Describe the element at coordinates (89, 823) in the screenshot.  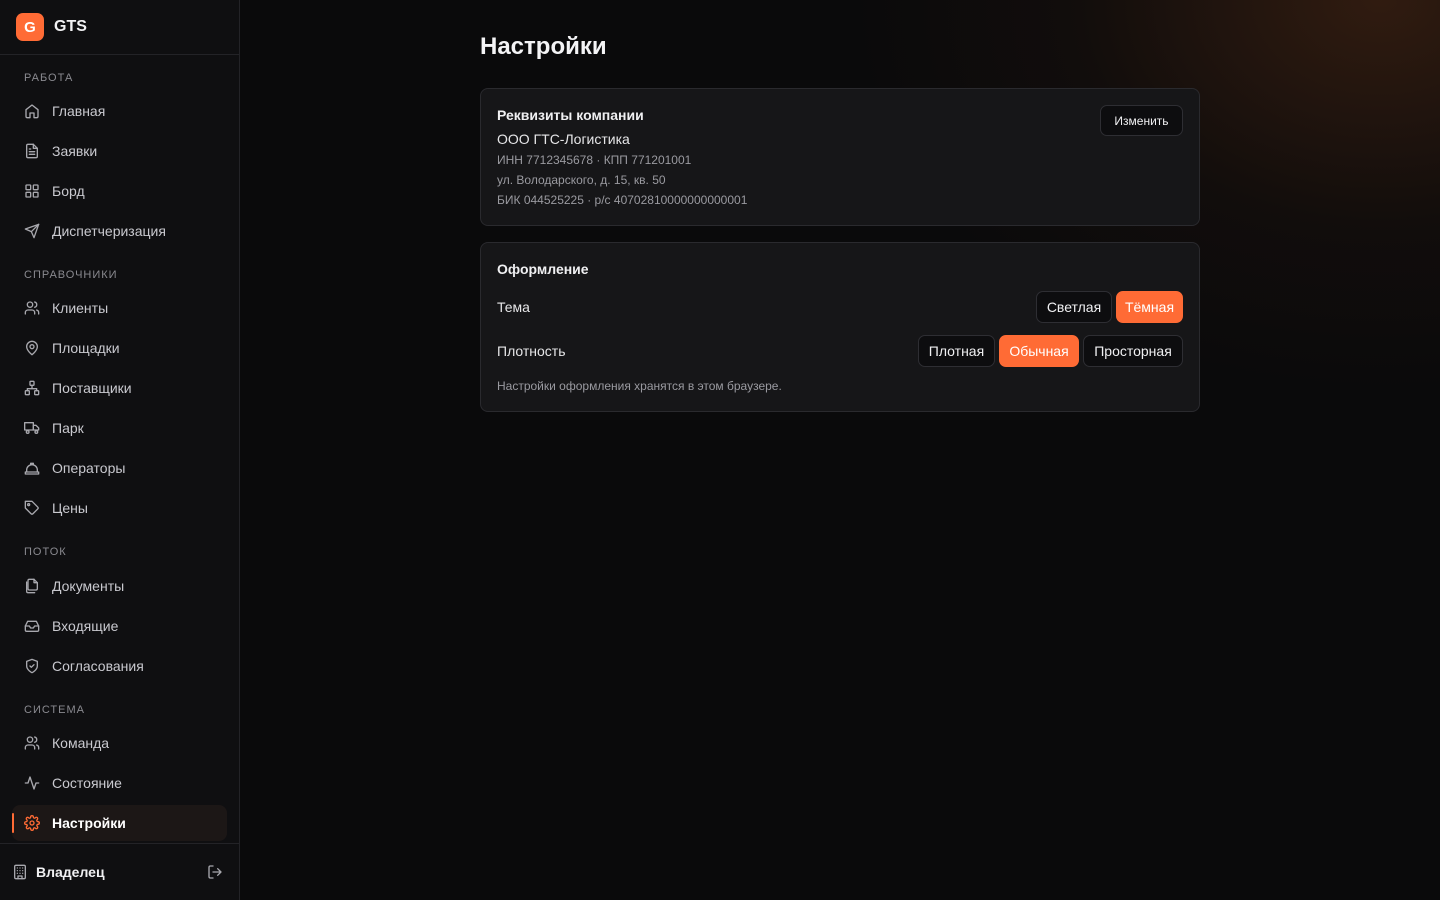
I see `sidebar-item-label: Настройки` at that location.